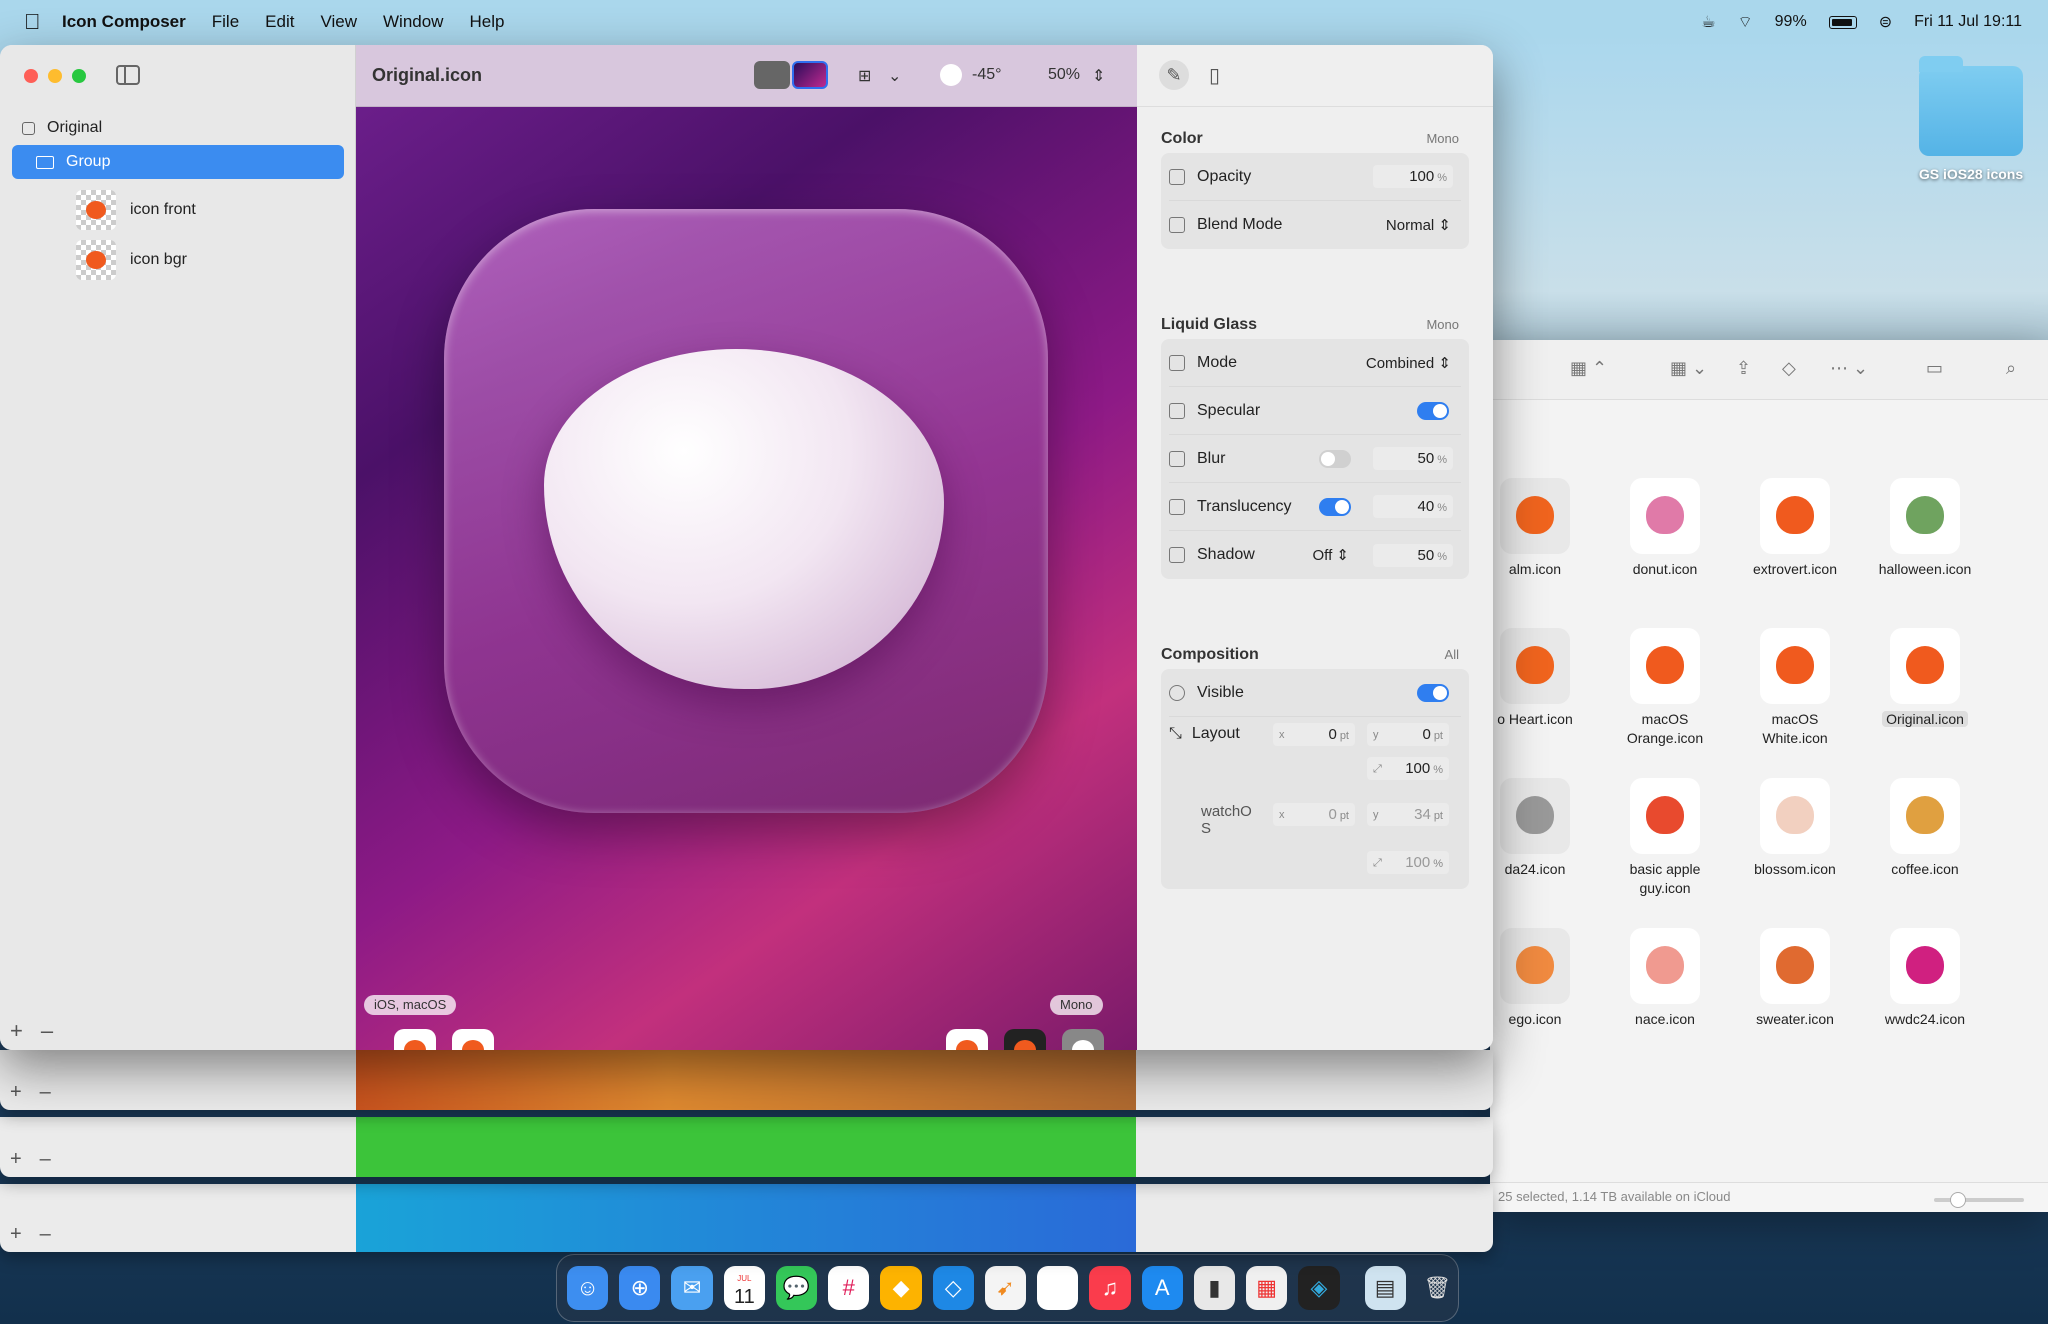 Image resolution: width=2048 pixels, height=1324 pixels. What do you see at coordinates (1442, 325) in the screenshot?
I see `glass-mode-select: Mono` at bounding box center [1442, 325].